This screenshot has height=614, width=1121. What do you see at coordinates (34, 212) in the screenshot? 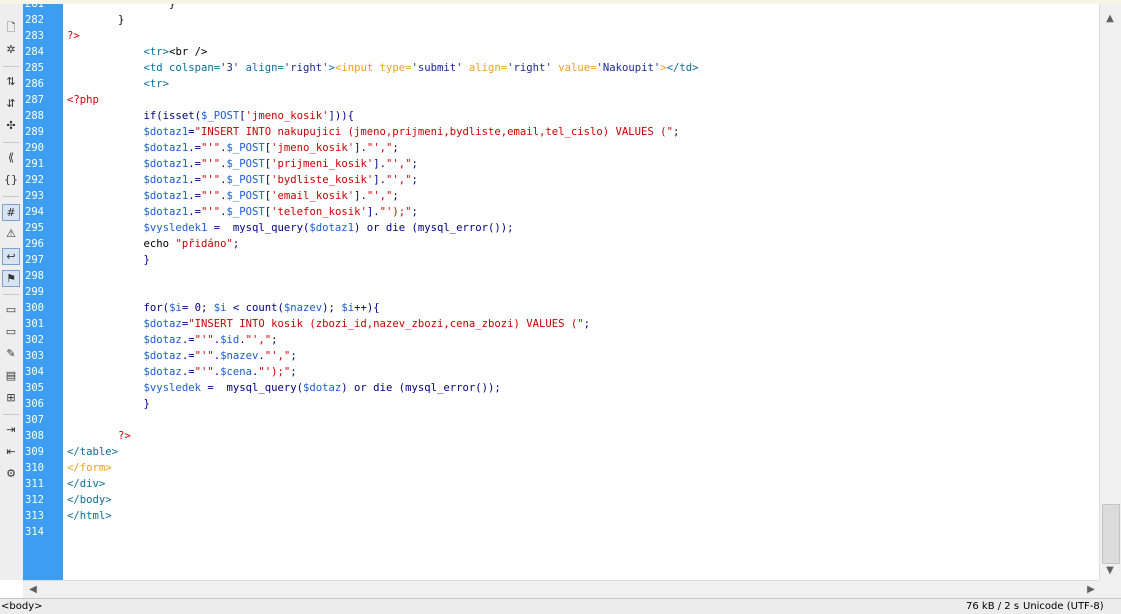
I see `line-number: 294` at bounding box center [34, 212].